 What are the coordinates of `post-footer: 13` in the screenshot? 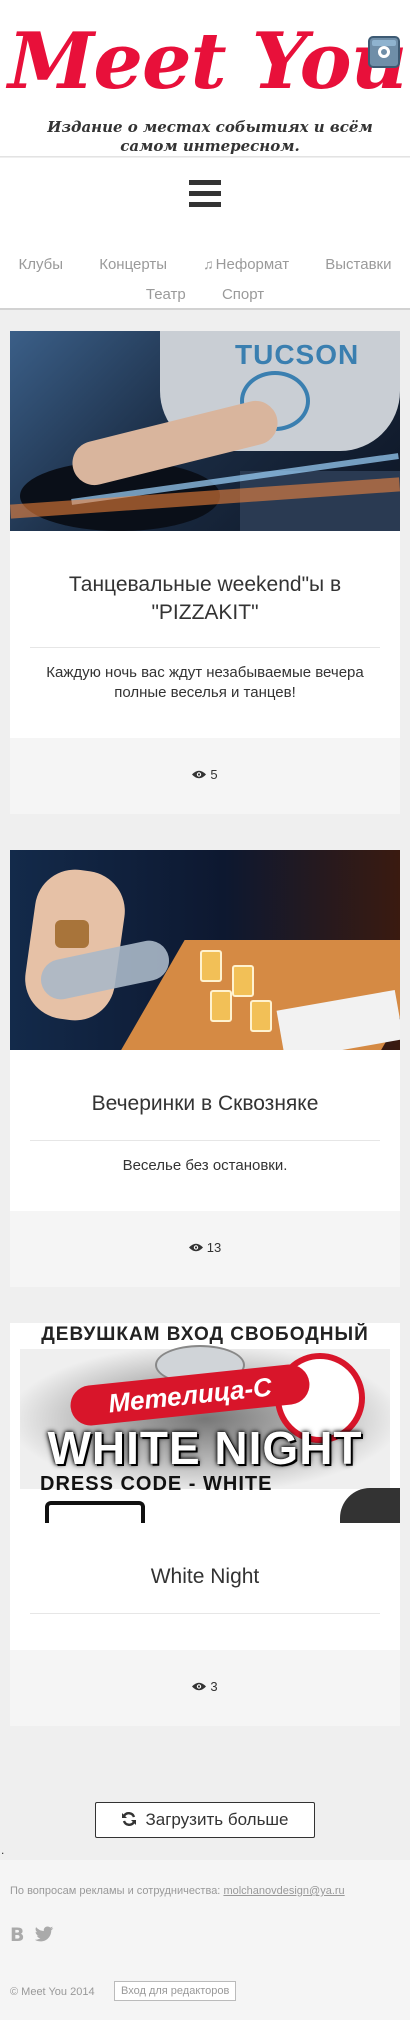 It's located at (205, 1249).